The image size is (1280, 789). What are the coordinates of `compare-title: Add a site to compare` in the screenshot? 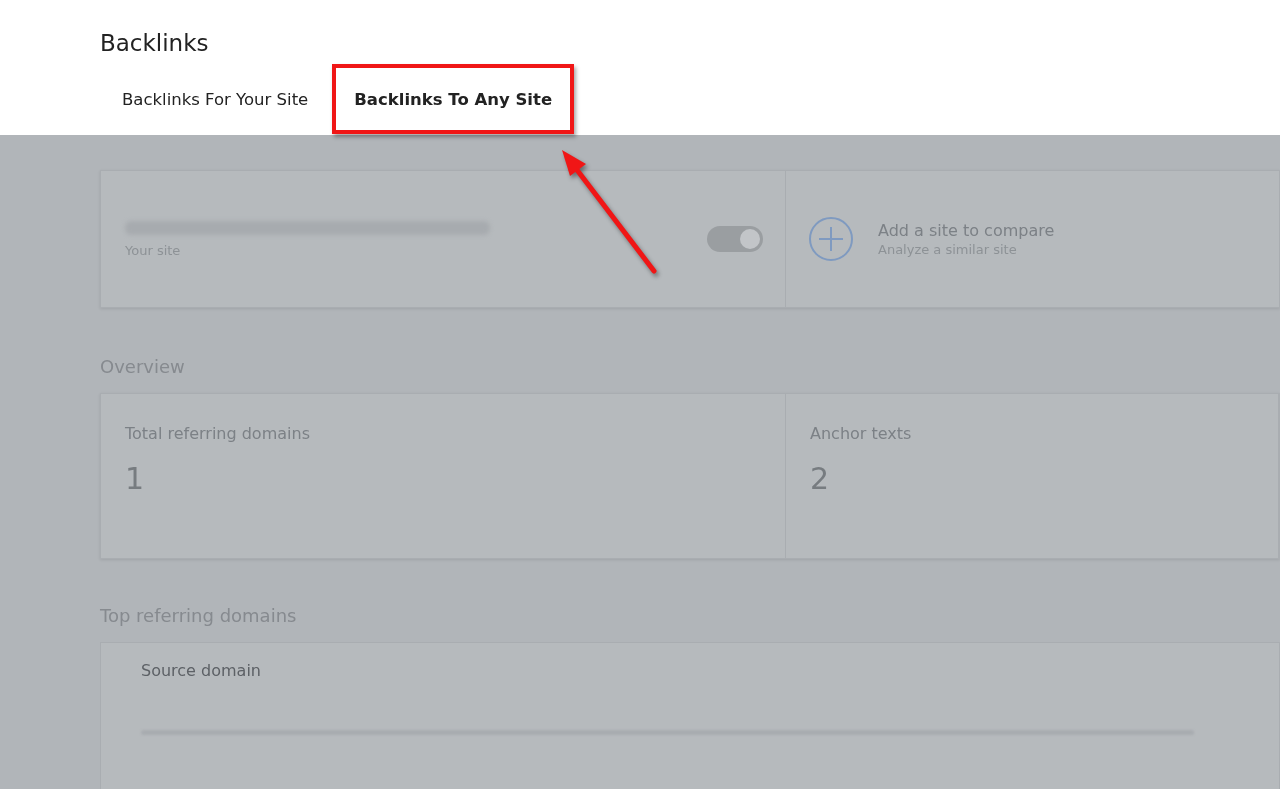 It's located at (966, 230).